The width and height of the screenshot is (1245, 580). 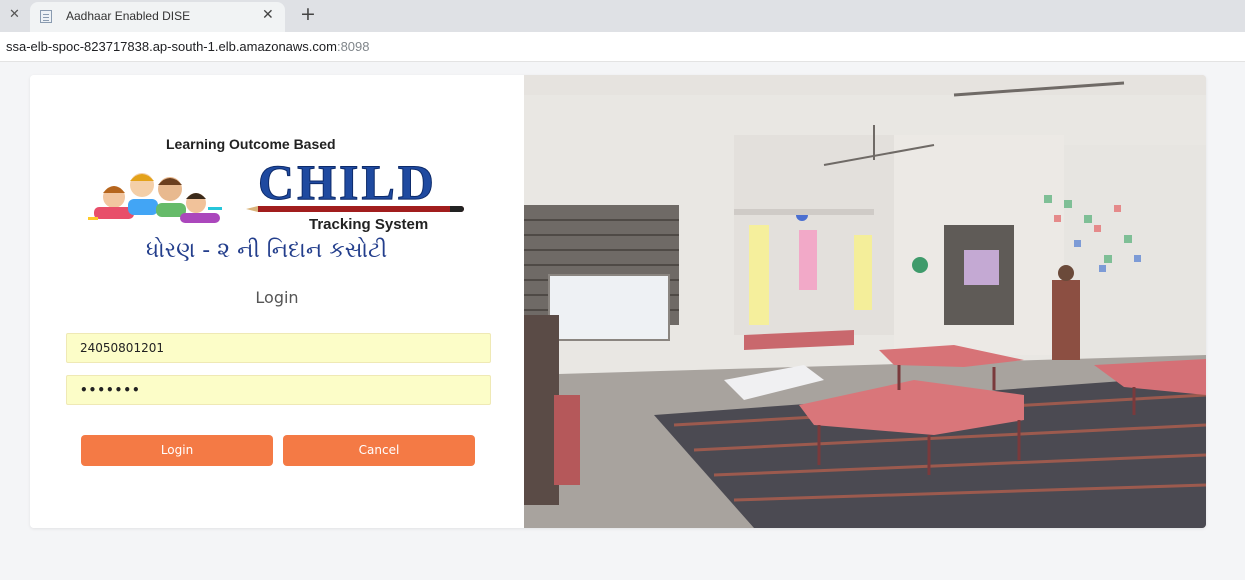 What do you see at coordinates (622, 16) in the screenshot?
I see `browser-tab-bar: ✕ Aadhaar Enabled DISE ✕ +` at bounding box center [622, 16].